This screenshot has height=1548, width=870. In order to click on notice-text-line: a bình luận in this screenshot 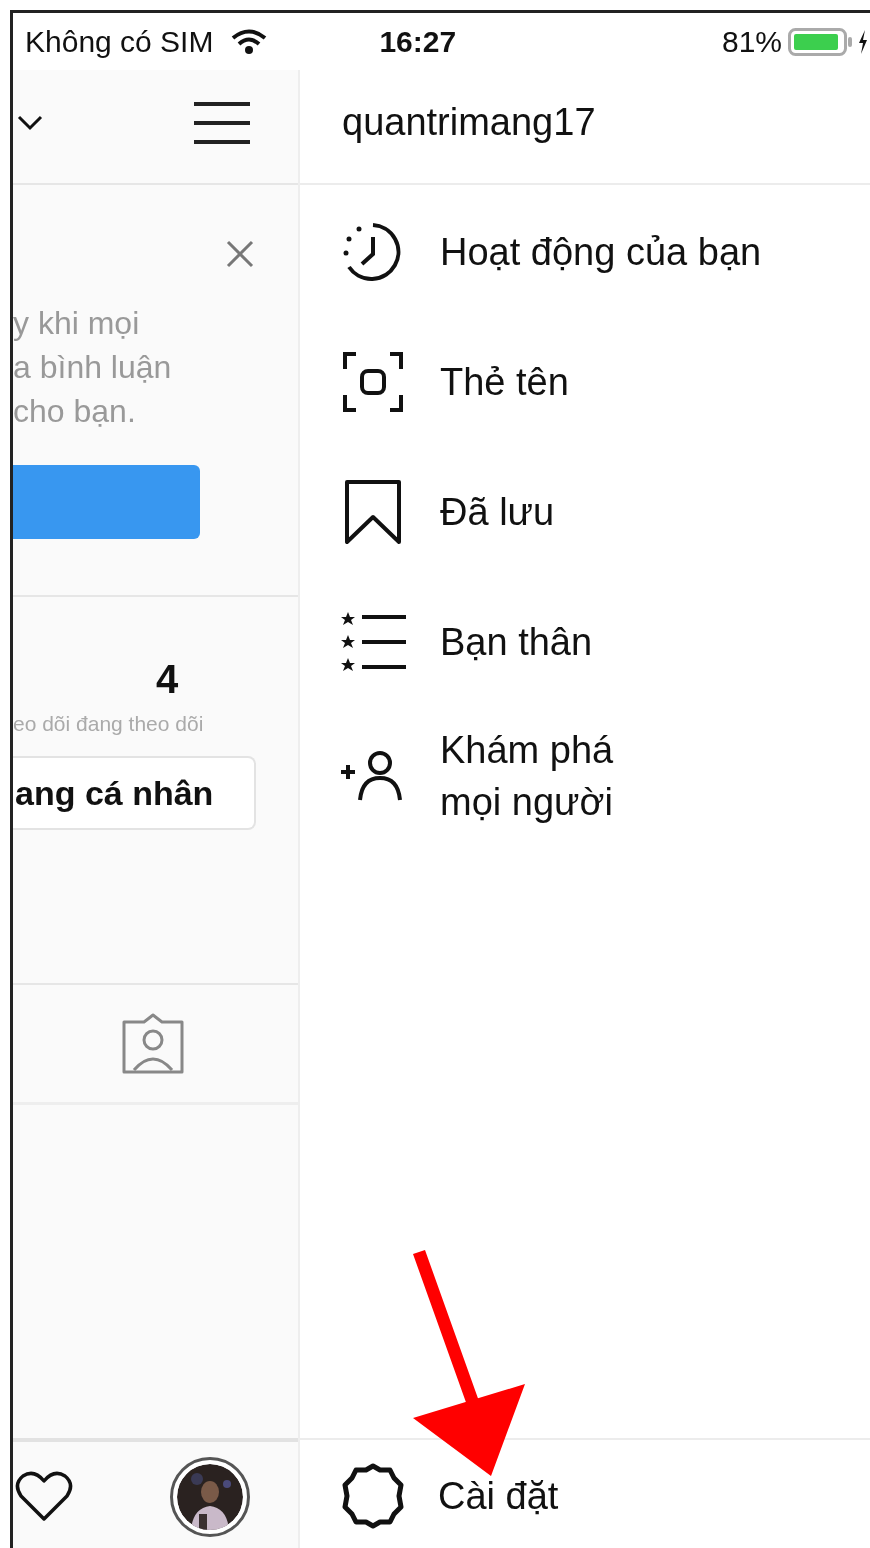, I will do `click(93, 367)`.